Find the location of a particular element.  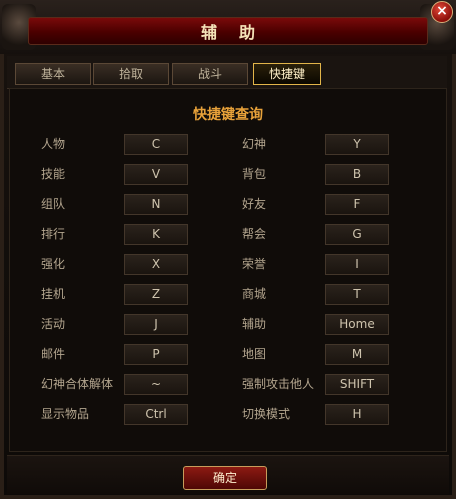

shortcut-label: 活动 is located at coordinates (53, 324).